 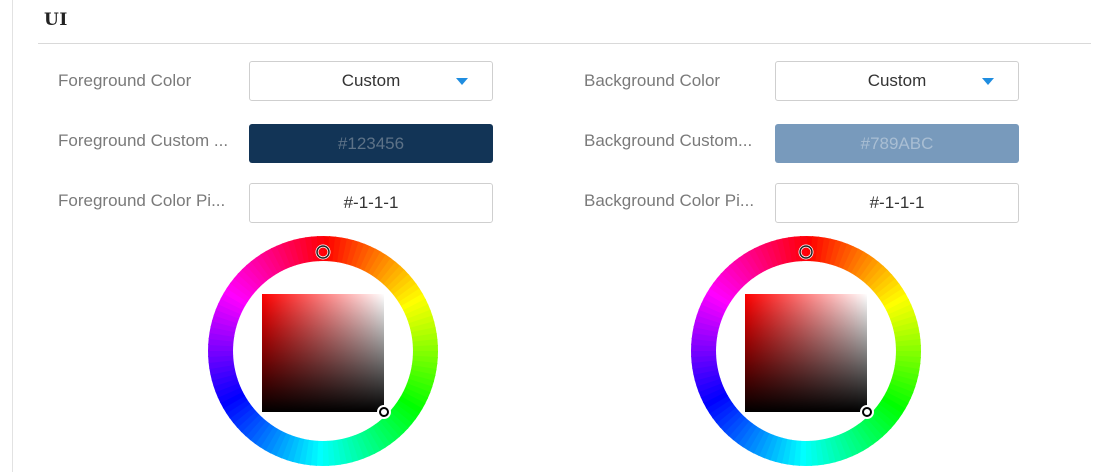 I want to click on background-custom-color-field: #789ABC, so click(x=897, y=143).